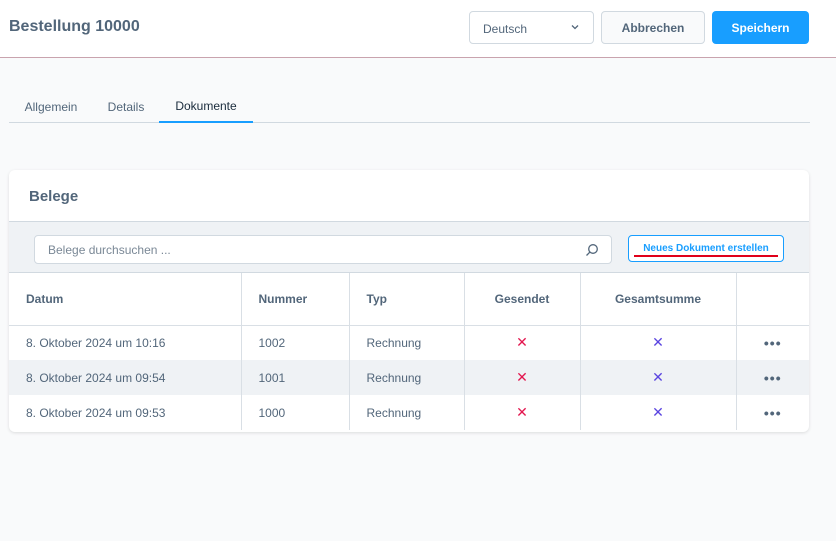 The height and width of the screenshot is (541, 836). Describe the element at coordinates (125, 342) in the screenshot. I see `cell-datum: 8. Oktober 2024 um 10:16` at that location.